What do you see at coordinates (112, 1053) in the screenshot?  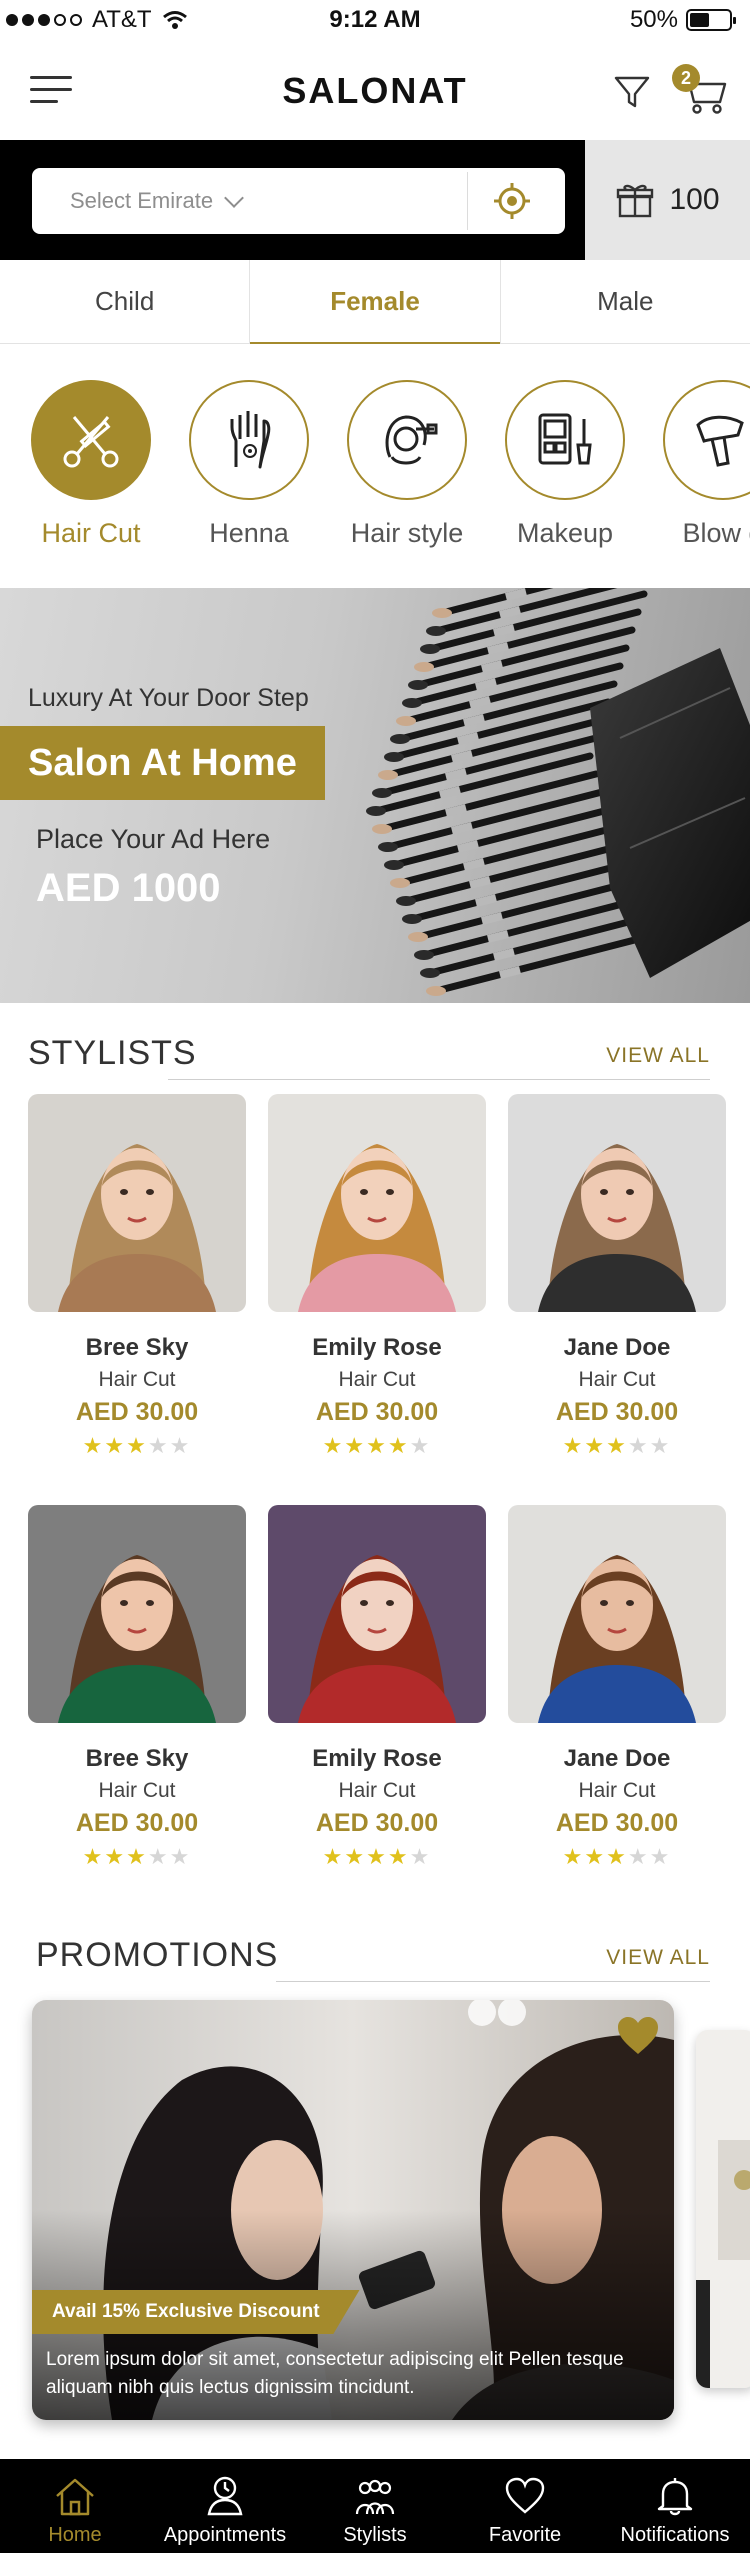 I see `section-title: STYLISTS` at bounding box center [112, 1053].